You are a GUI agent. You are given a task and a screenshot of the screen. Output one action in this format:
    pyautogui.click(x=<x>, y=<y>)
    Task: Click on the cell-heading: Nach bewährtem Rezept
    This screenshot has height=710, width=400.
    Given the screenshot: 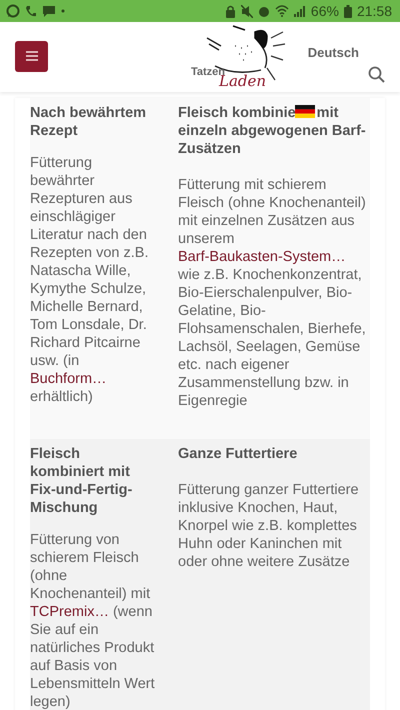 What is the action you would take?
    pyautogui.click(x=89, y=122)
    